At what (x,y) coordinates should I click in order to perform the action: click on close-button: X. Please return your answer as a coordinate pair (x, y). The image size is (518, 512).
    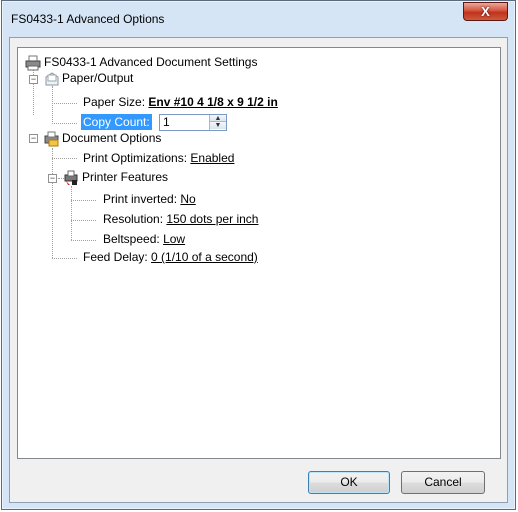
    Looking at the image, I should click on (485, 11).